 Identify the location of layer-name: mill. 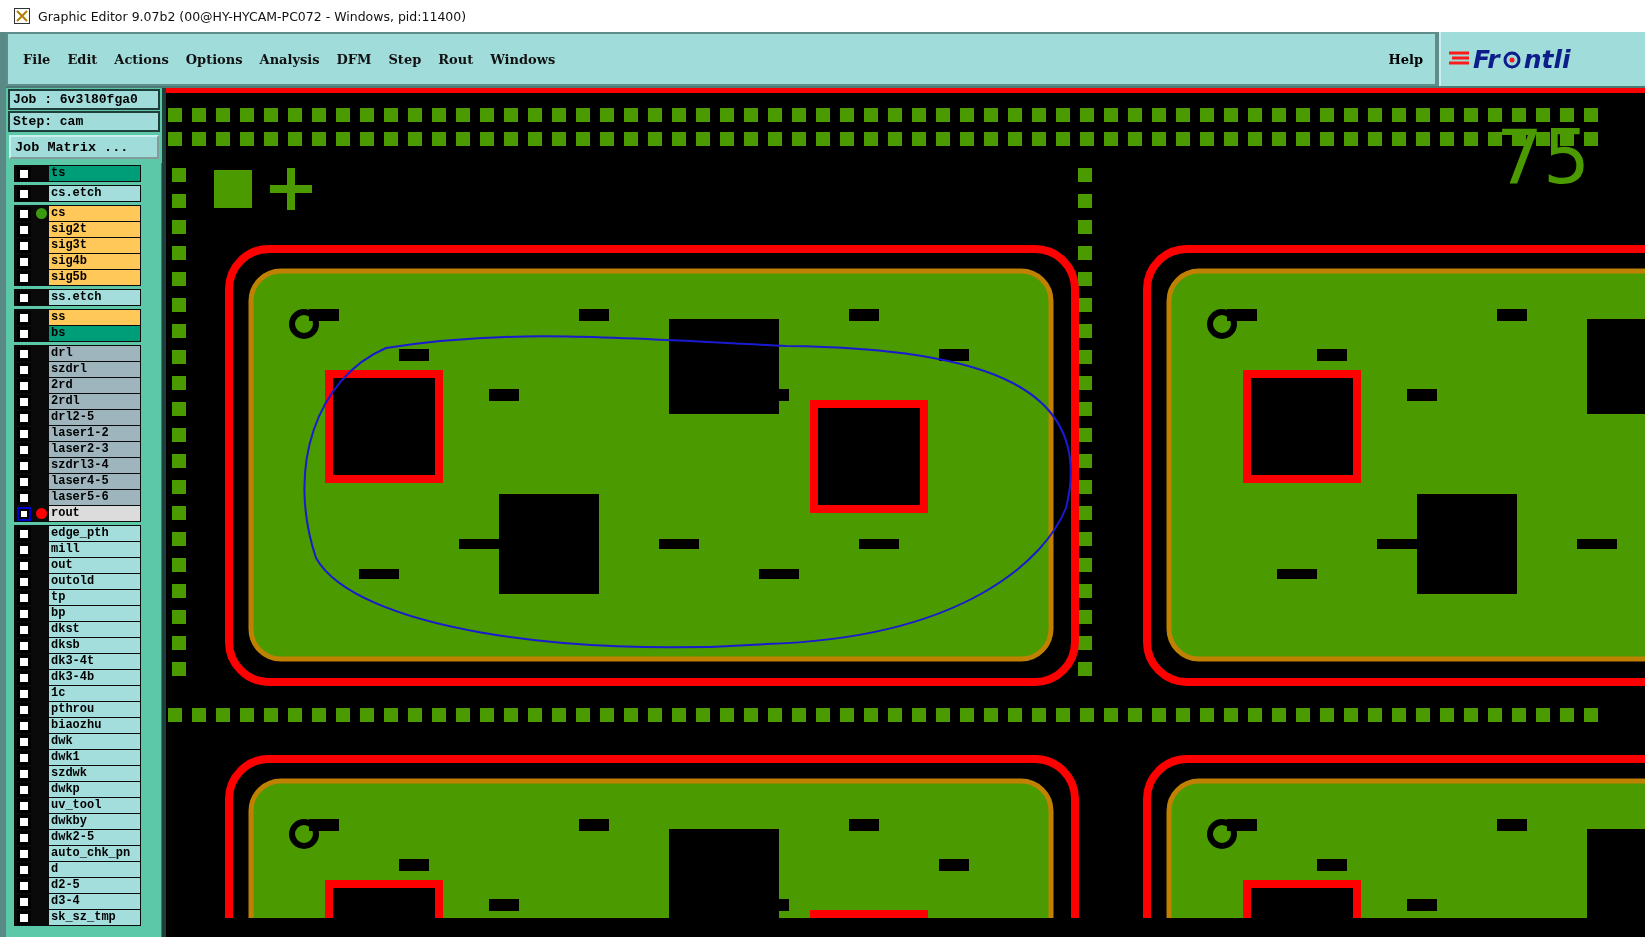
(94, 549).